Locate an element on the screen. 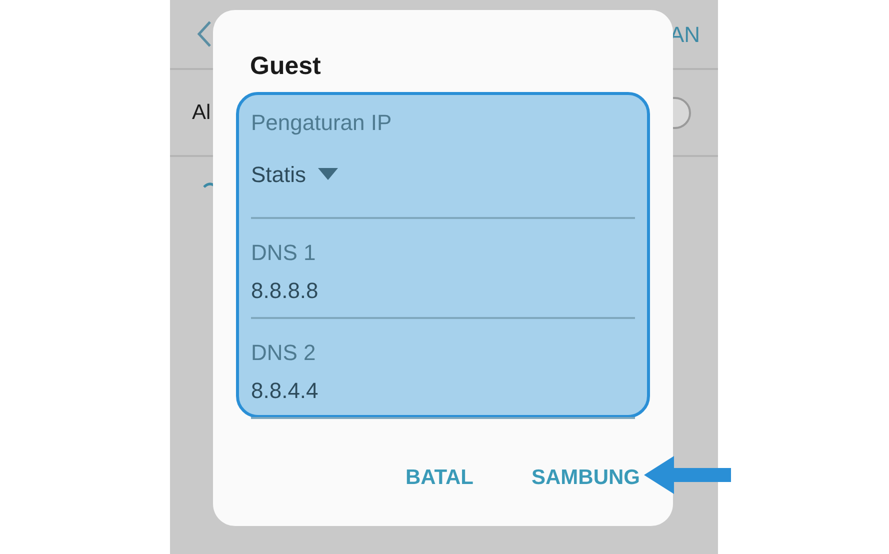  setting-label: Al is located at coordinates (201, 113).